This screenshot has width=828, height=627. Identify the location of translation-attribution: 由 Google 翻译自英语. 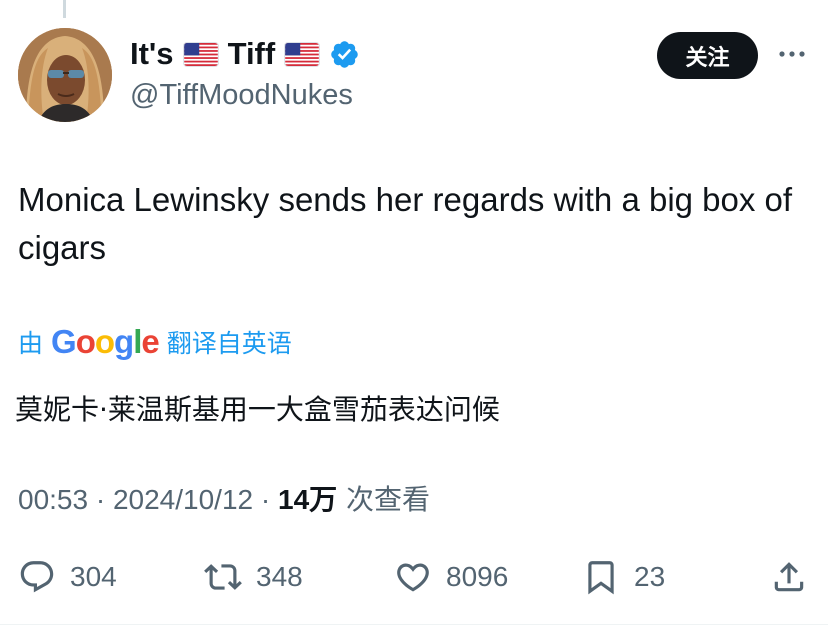
(155, 342).